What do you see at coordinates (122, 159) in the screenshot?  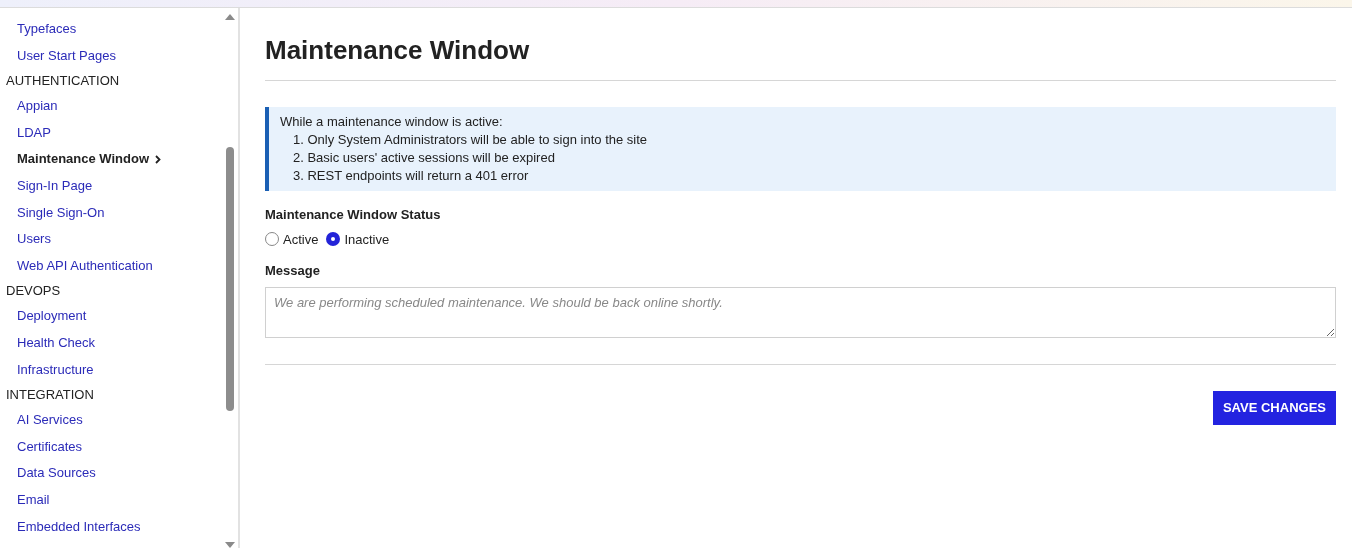 I see `sidebar-item: Maintenance Window` at bounding box center [122, 159].